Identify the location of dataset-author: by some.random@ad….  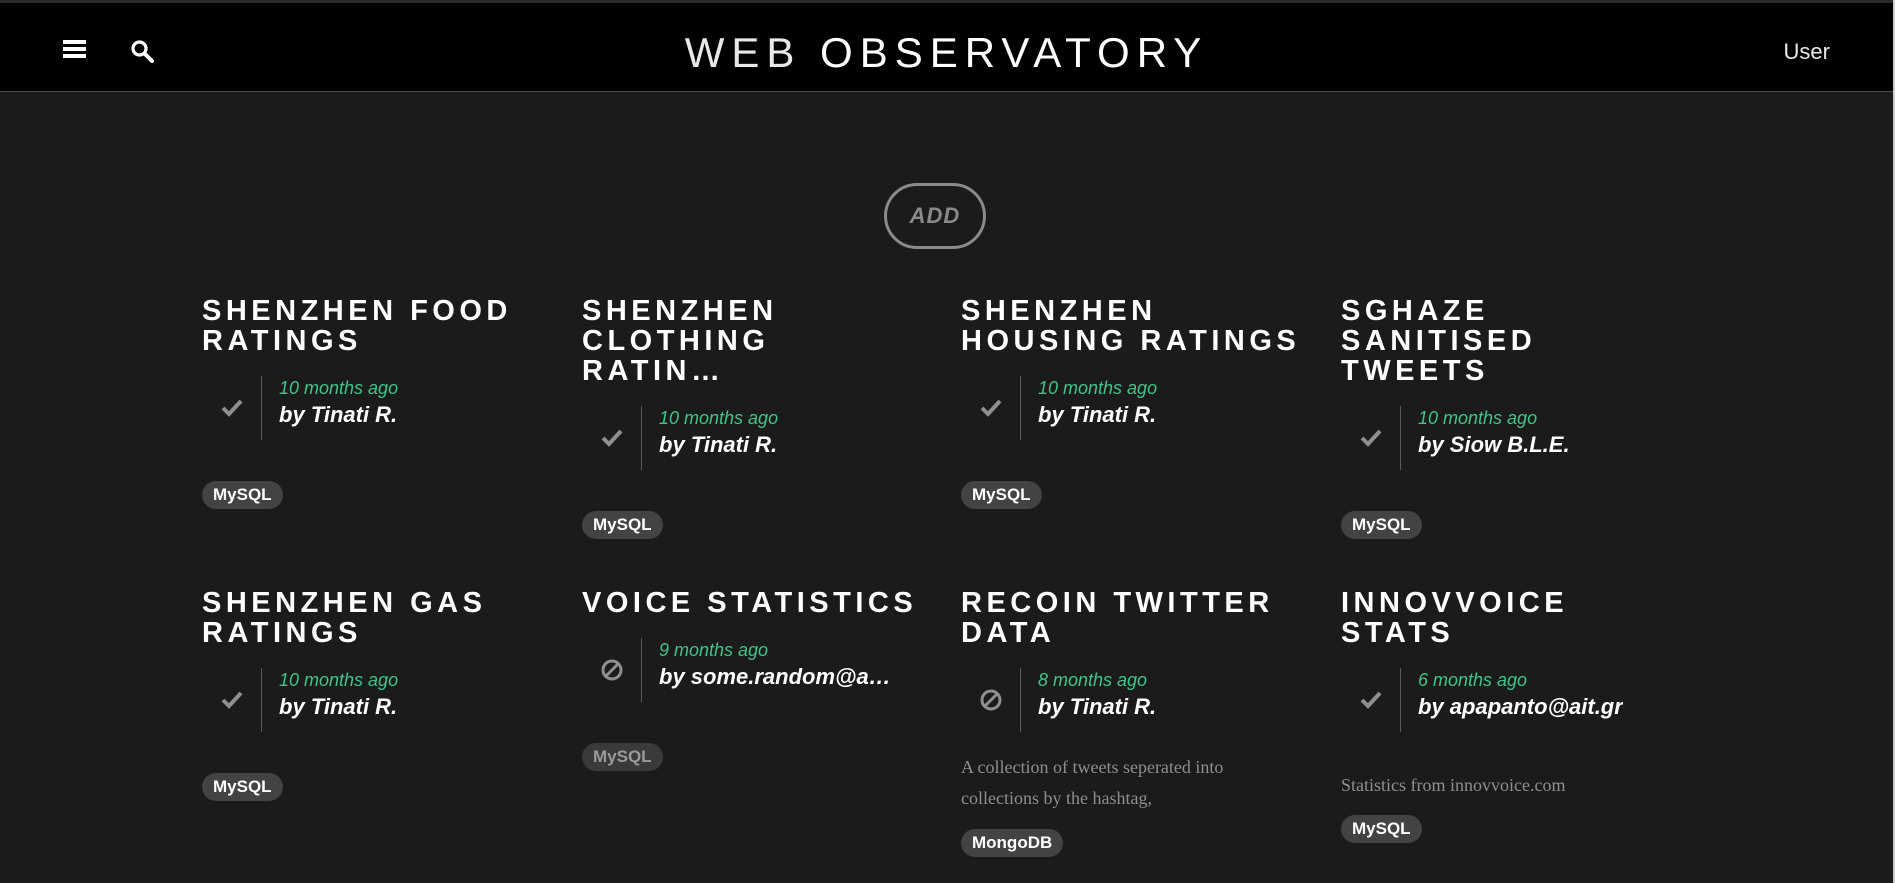
(779, 676).